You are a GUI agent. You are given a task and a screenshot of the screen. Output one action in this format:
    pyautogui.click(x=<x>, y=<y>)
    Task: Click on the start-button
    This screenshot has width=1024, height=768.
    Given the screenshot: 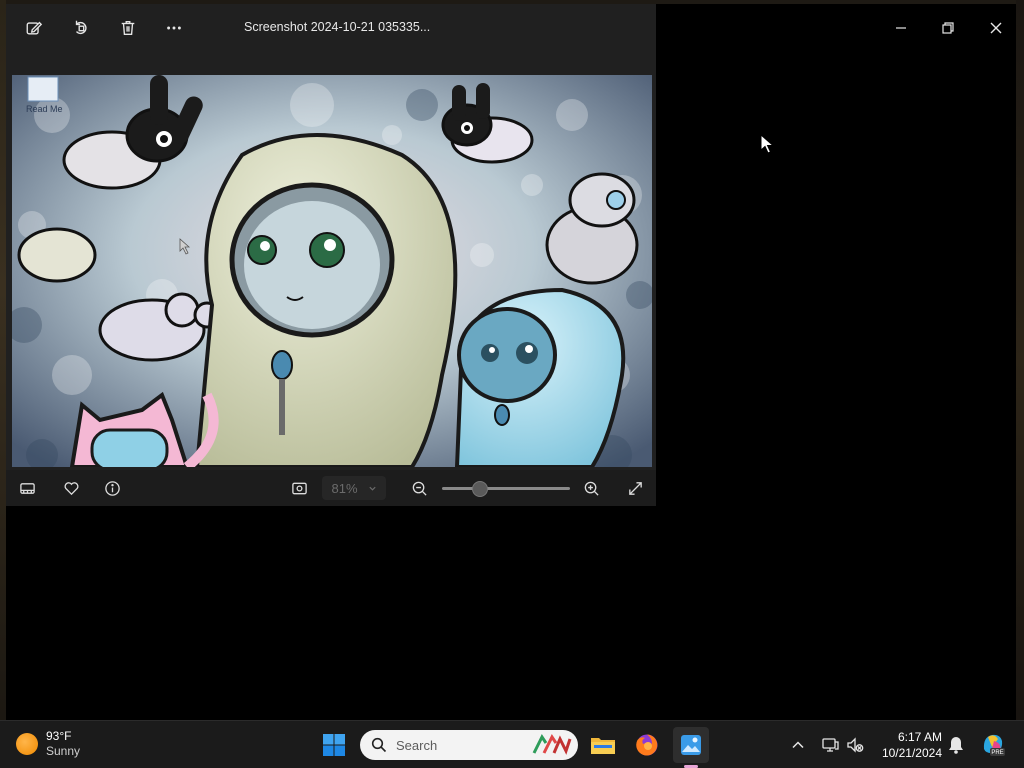 What is the action you would take?
    pyautogui.click(x=334, y=745)
    